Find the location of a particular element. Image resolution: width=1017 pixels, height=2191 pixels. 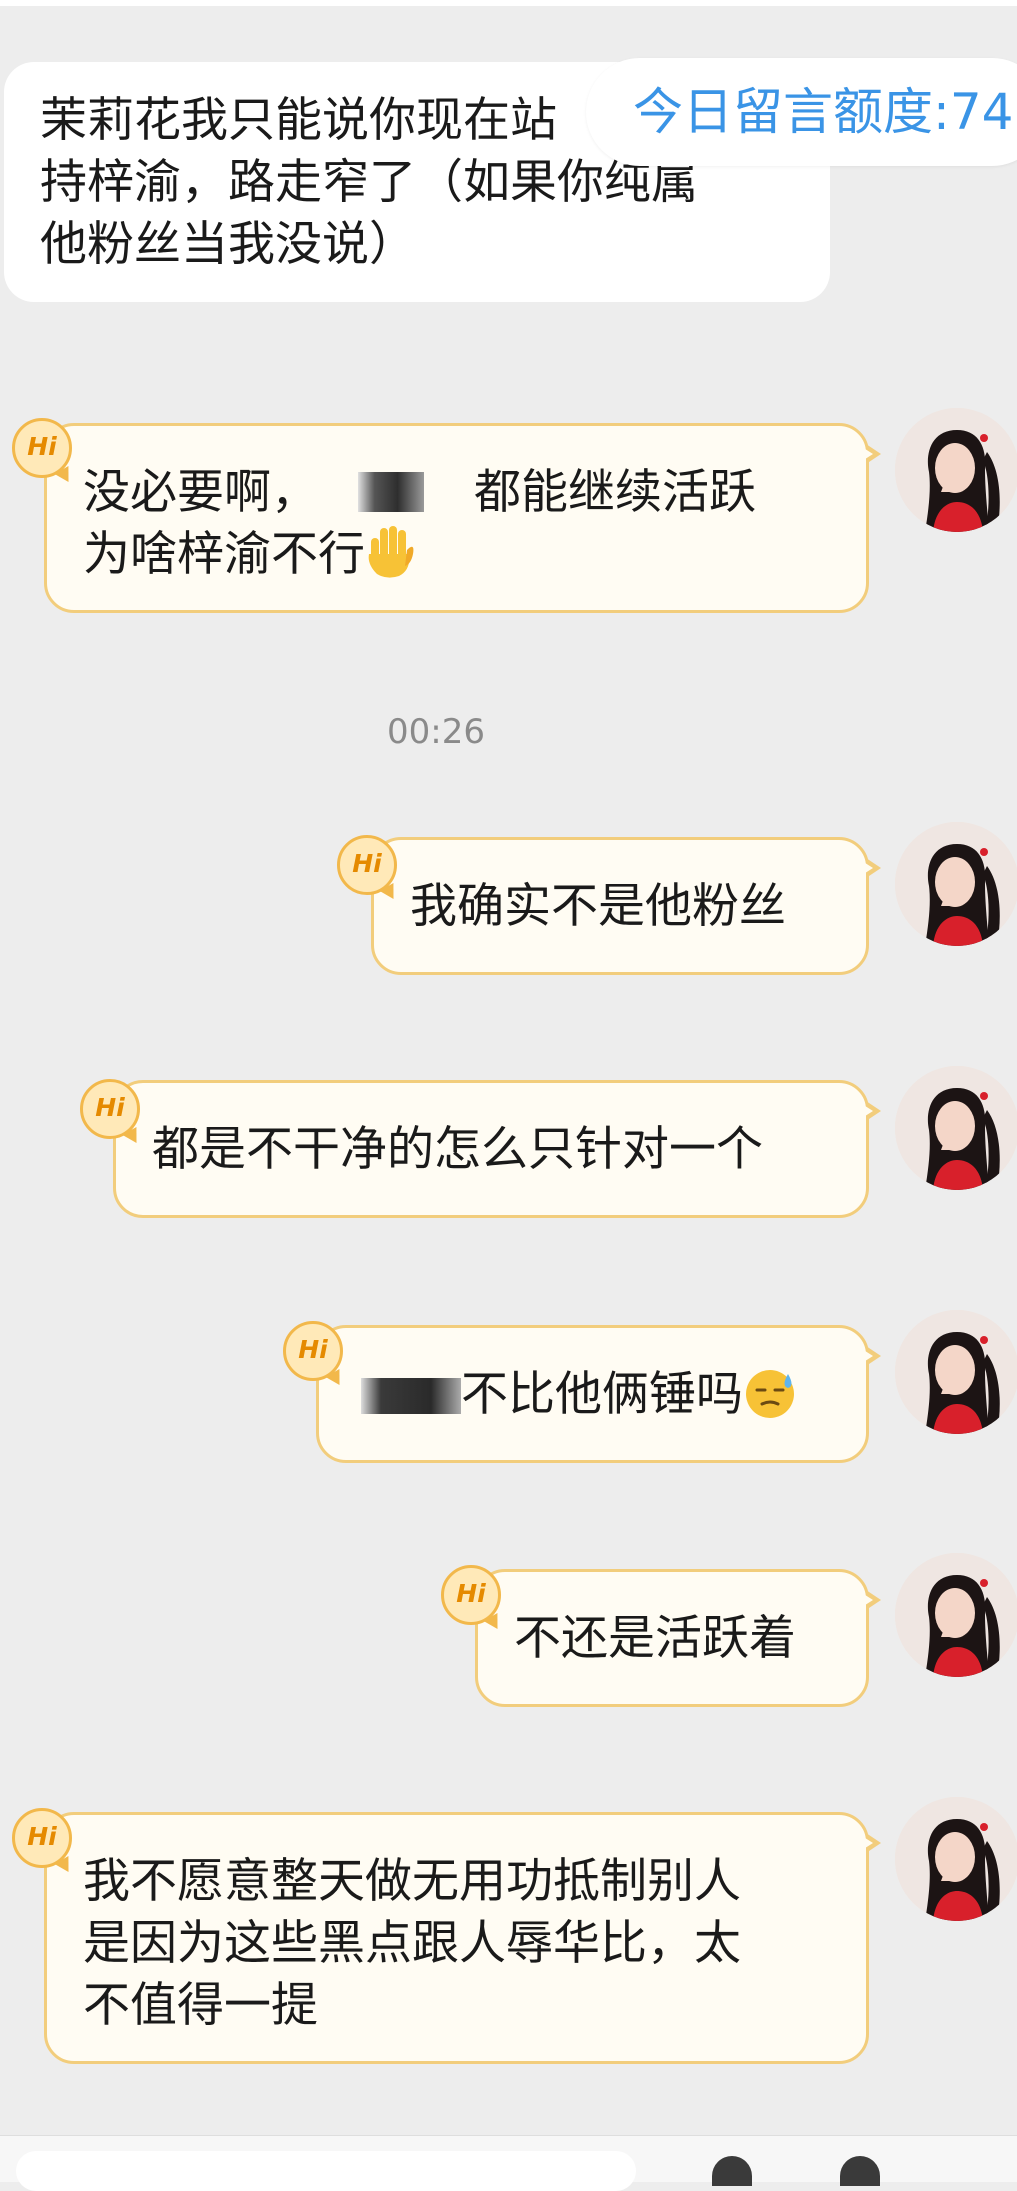

outgoing-message-bubble: 没必要啊， 都能继续活跃 为啥梓渝不行 is located at coordinates (462, 518).